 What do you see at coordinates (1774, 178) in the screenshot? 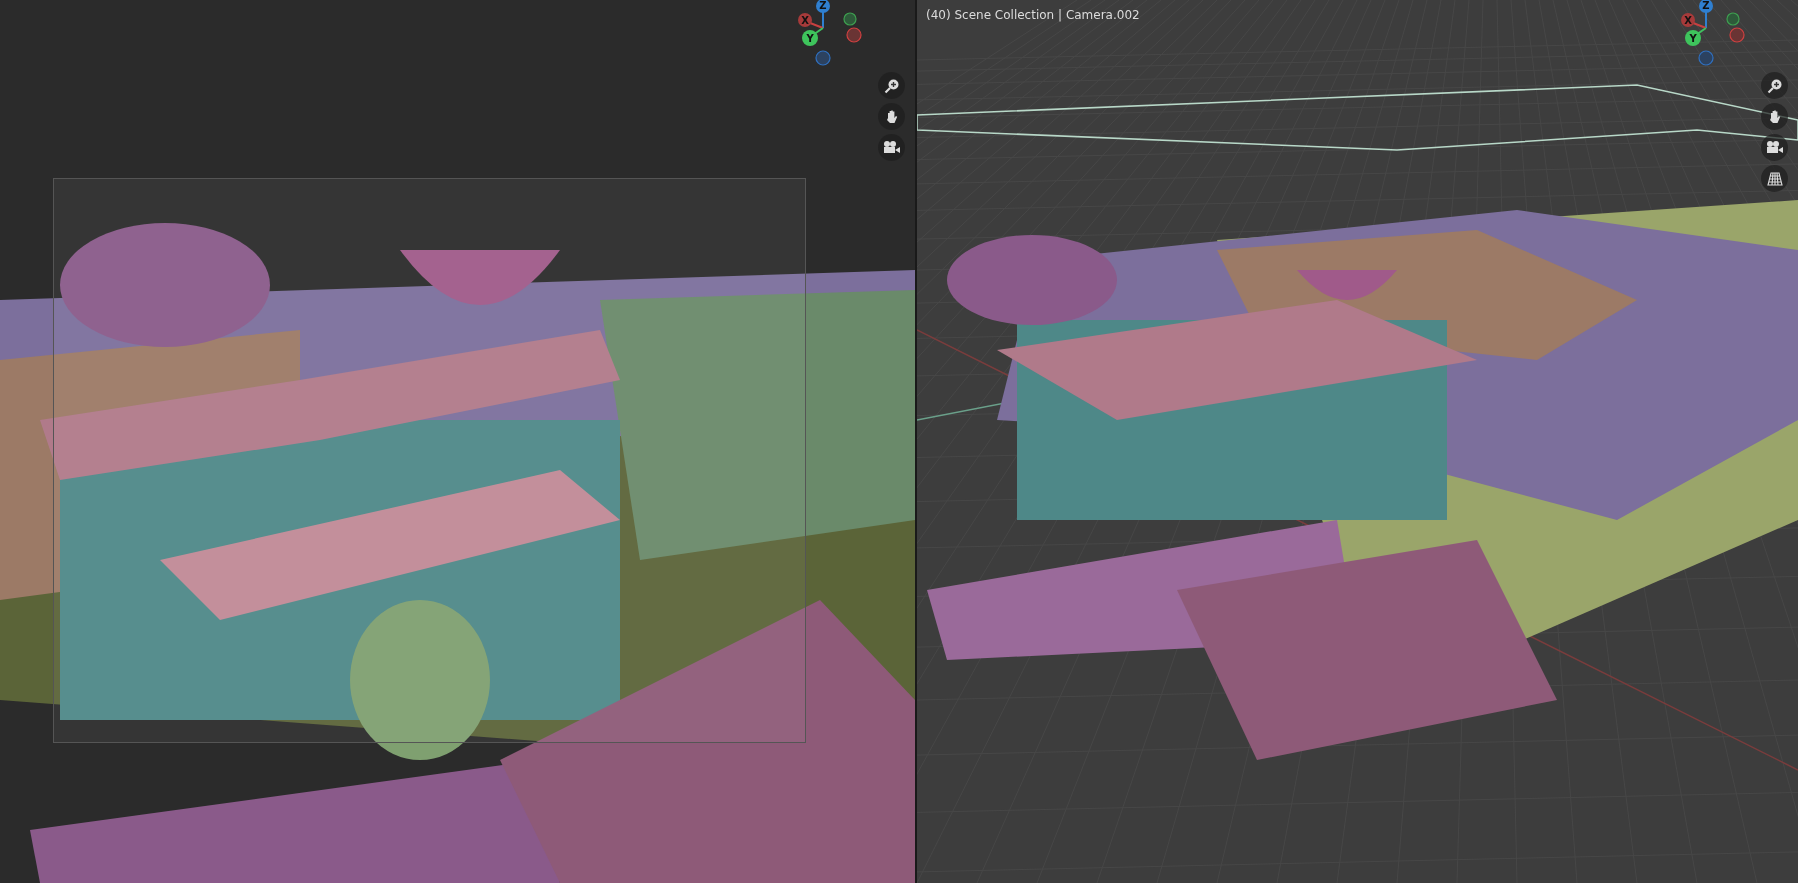
I see `grid-icon` at bounding box center [1774, 178].